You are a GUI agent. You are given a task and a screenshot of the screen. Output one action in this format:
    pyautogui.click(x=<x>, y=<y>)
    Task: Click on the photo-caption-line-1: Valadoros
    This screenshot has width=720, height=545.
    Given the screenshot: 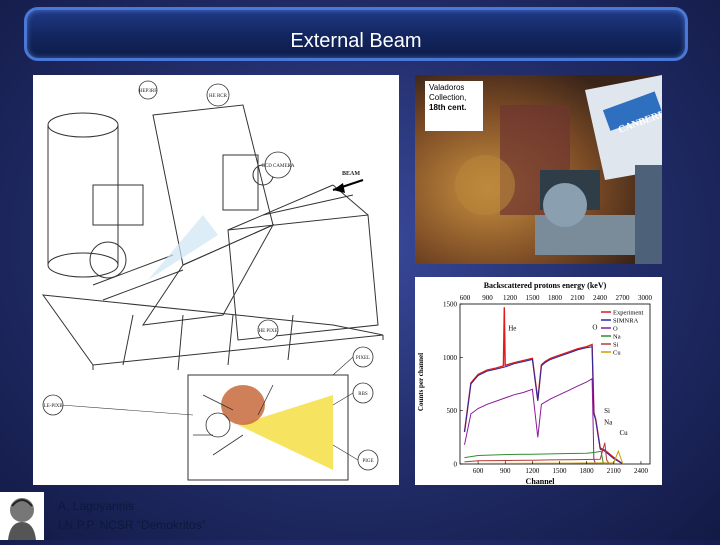 What is the action you would take?
    pyautogui.click(x=447, y=87)
    